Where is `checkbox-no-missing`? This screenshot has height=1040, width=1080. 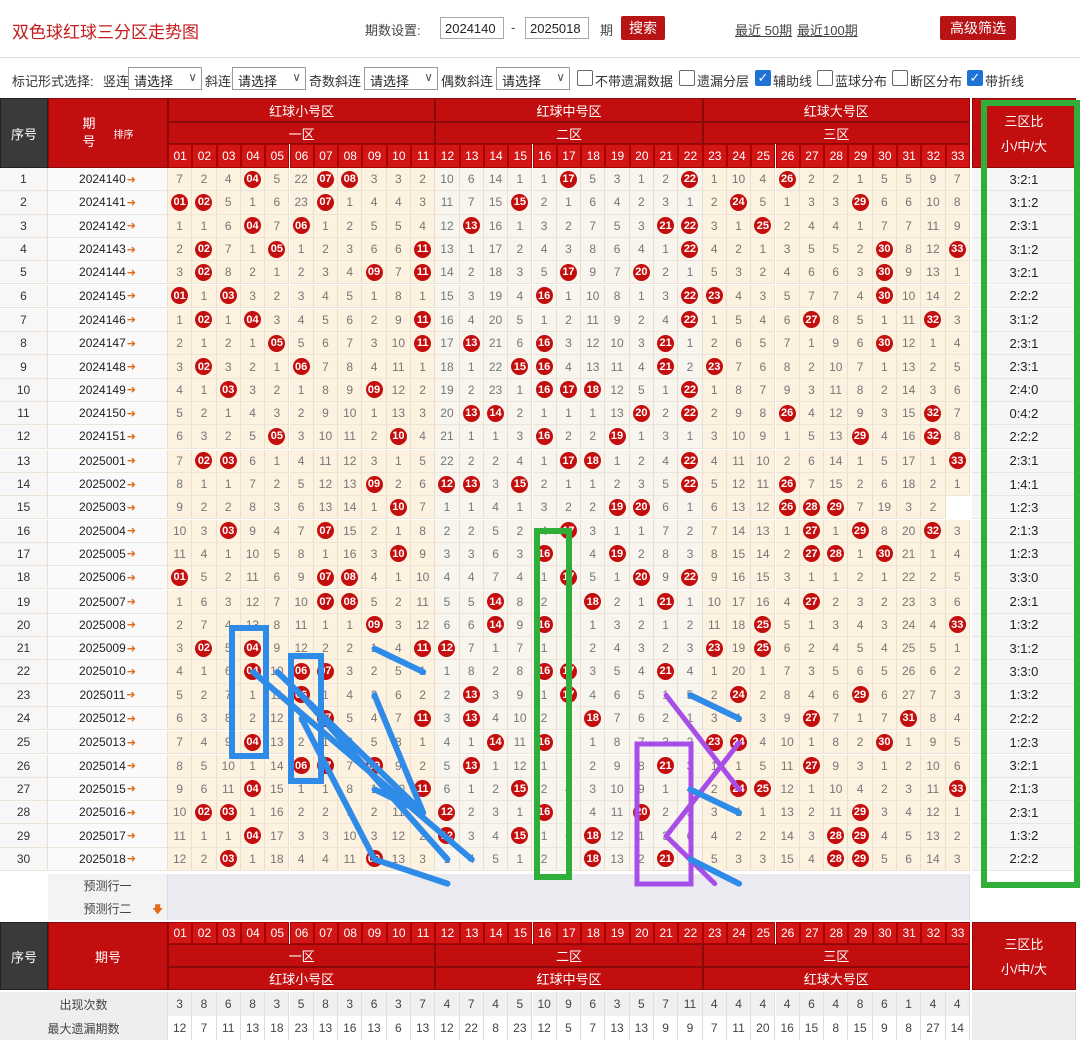
checkbox-no-missing is located at coordinates (585, 78).